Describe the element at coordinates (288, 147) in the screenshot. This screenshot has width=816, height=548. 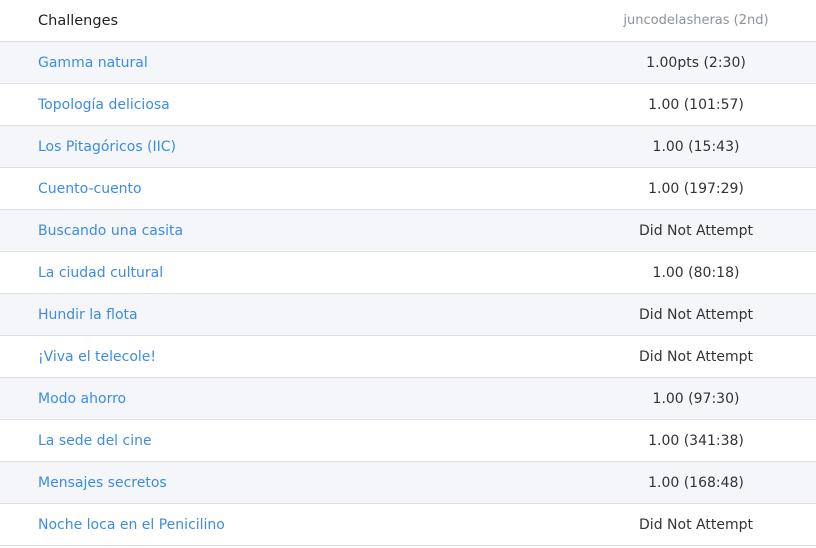
I see `challenge-name-cell: Los Pitagóricos (IIC)` at that location.